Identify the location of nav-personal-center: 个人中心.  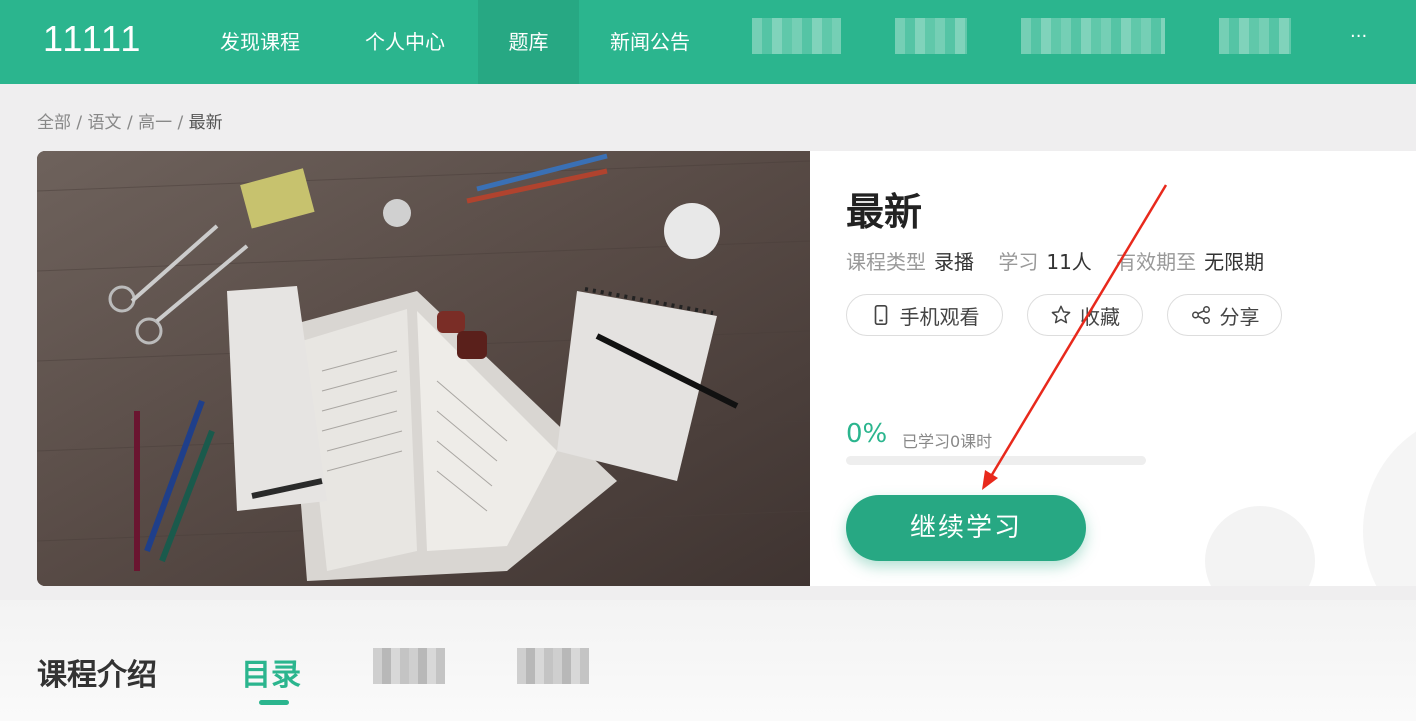
(405, 42).